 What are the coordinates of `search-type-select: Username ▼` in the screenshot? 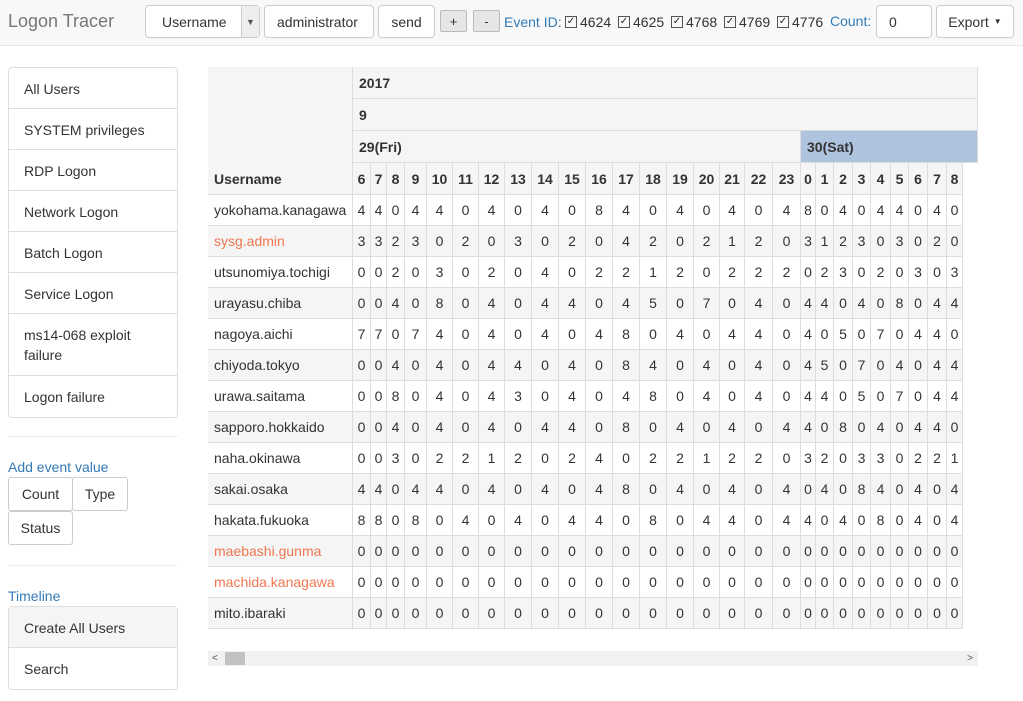 It's located at (202, 21).